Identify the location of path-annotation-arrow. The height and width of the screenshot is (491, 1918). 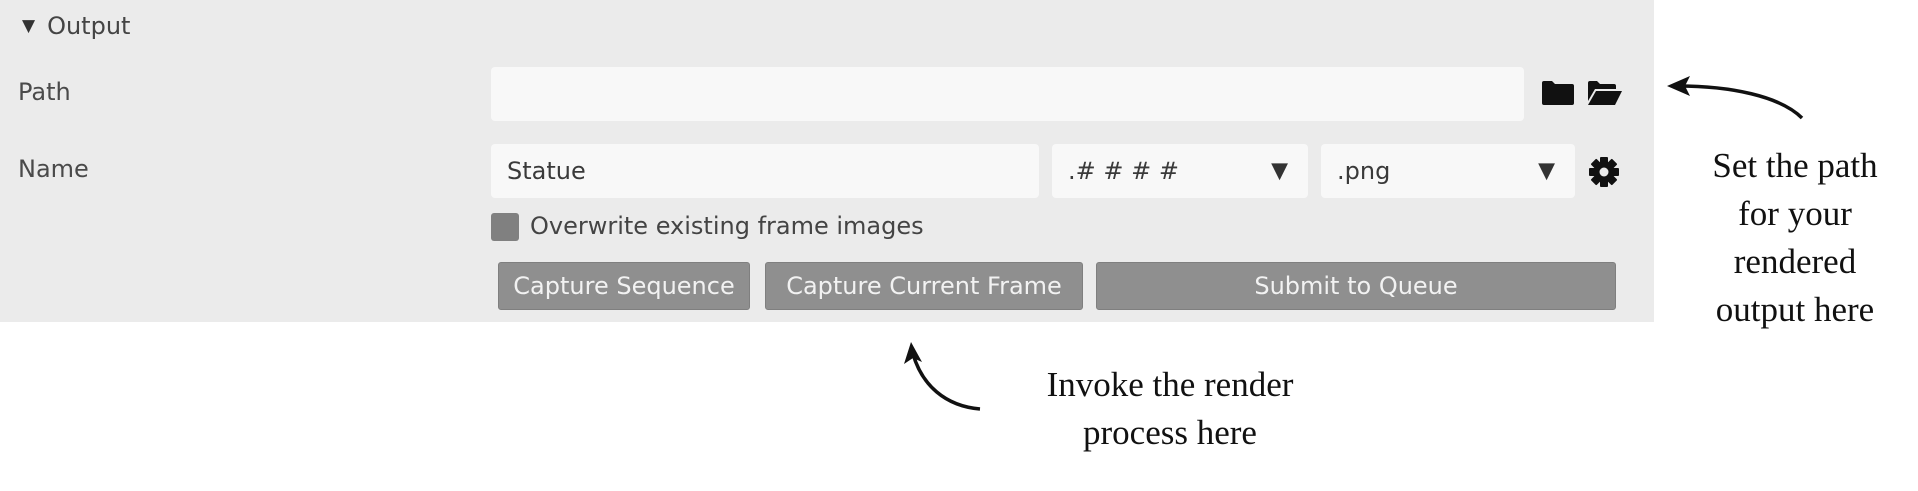
(1735, 98).